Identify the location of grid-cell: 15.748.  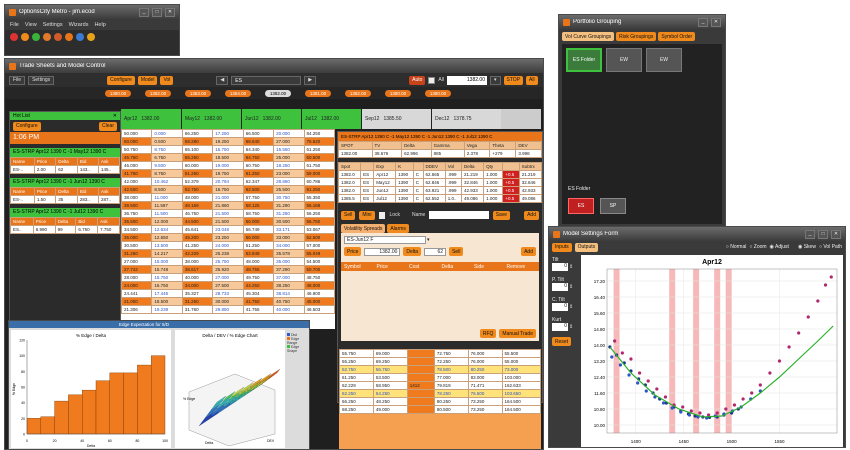
(167, 269).